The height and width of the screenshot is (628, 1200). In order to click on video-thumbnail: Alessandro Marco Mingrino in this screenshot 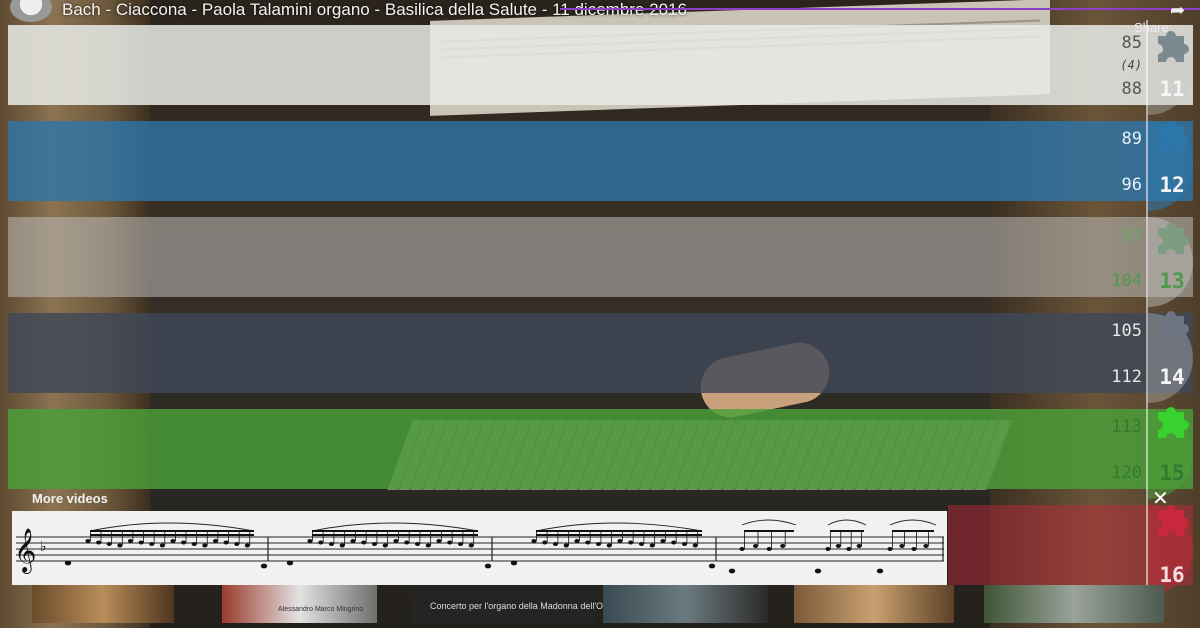, I will do `click(299, 604)`.